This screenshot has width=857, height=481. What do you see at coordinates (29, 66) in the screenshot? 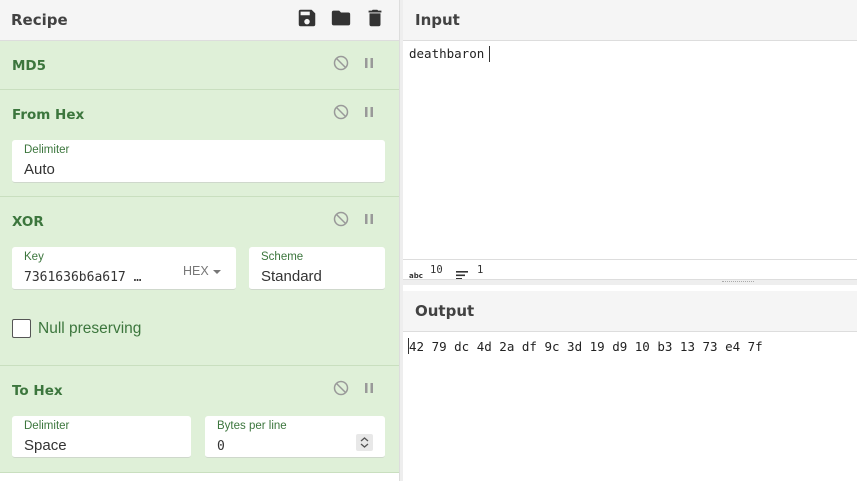
I see `operation-name: MD5` at bounding box center [29, 66].